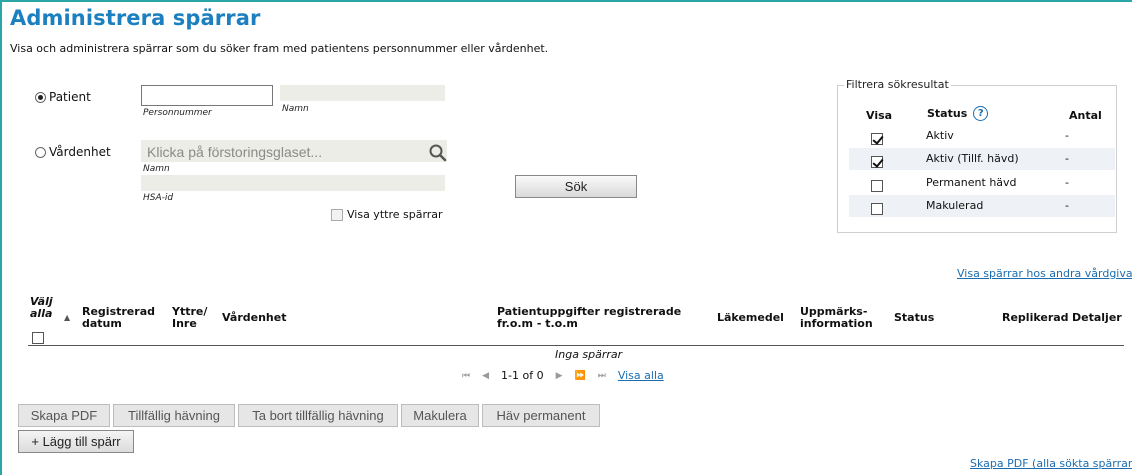 The height and width of the screenshot is (475, 1132). What do you see at coordinates (70, 97) in the screenshot?
I see `patient-radio-label: Patient` at bounding box center [70, 97].